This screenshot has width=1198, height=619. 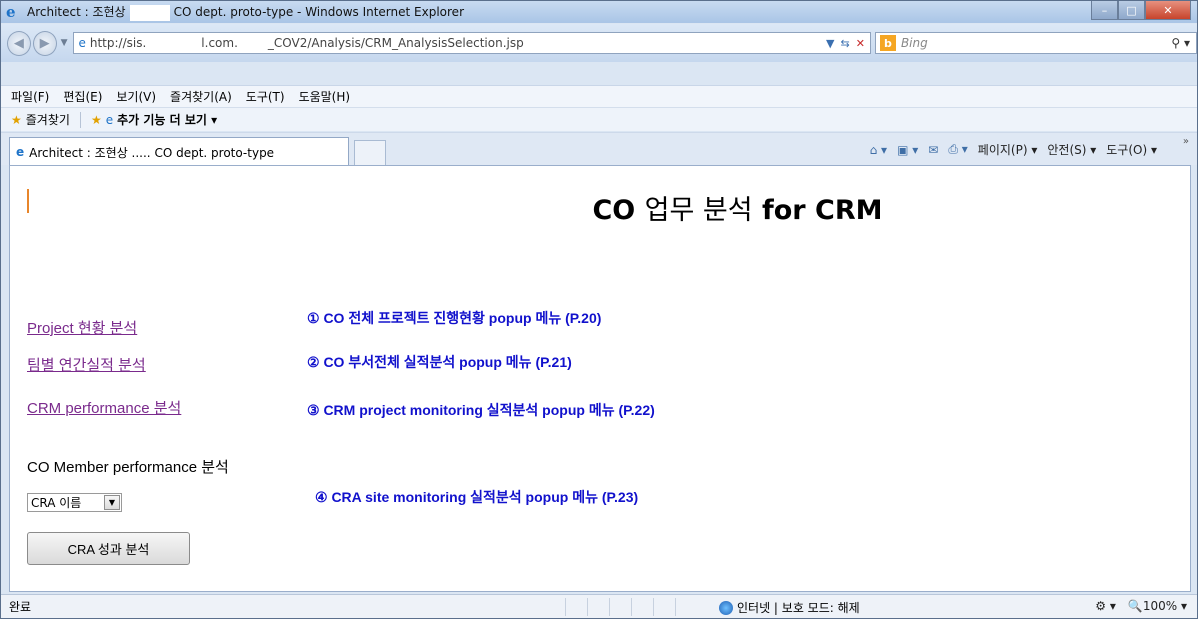 I want to click on back-button: ◀, so click(x=19, y=43).